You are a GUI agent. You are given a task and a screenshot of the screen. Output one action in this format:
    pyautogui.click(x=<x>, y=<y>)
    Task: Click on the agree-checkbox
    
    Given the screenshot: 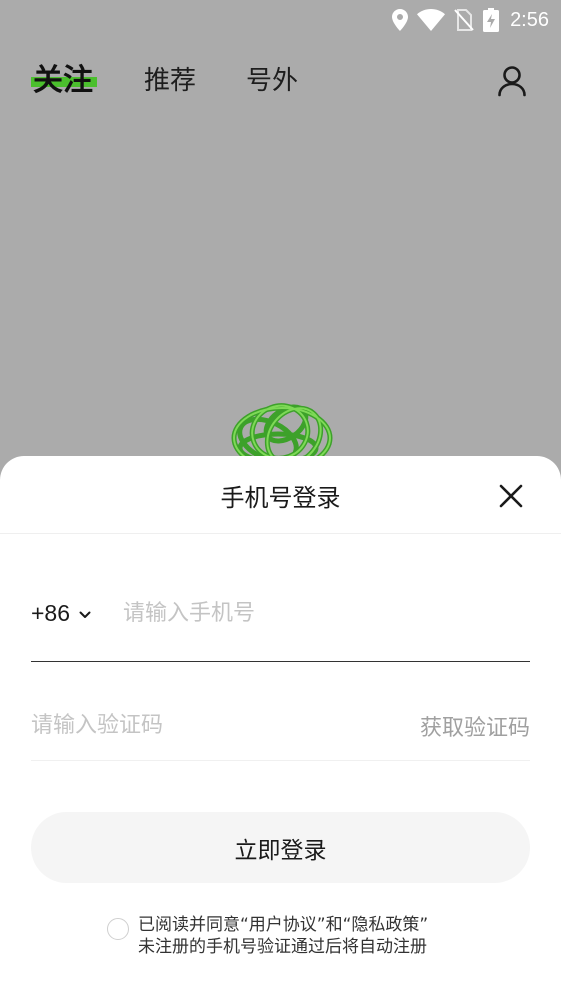 What is the action you would take?
    pyautogui.click(x=118, y=929)
    